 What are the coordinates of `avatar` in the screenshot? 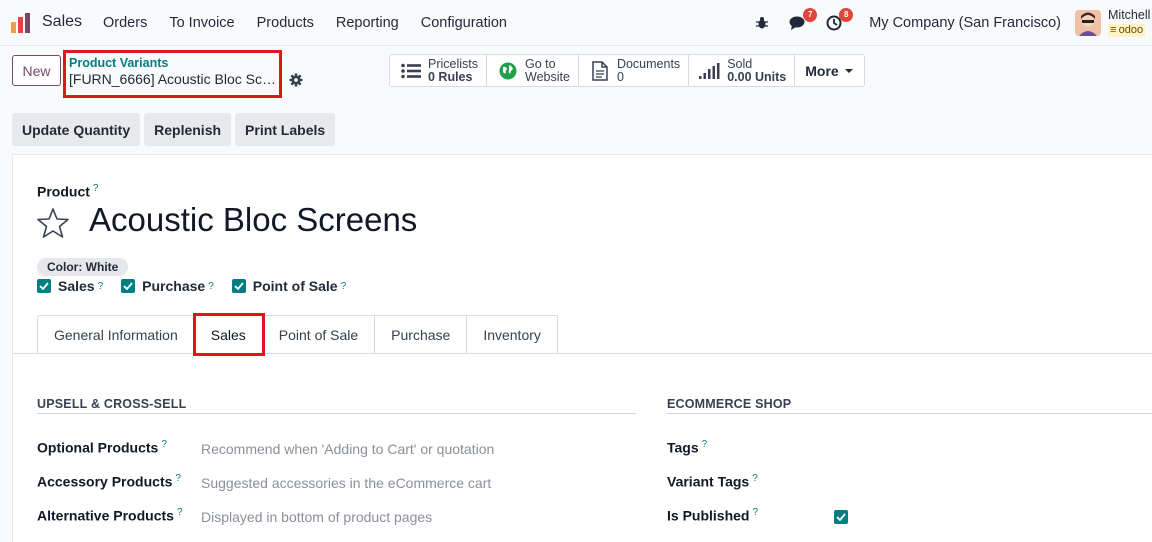 It's located at (1088, 23).